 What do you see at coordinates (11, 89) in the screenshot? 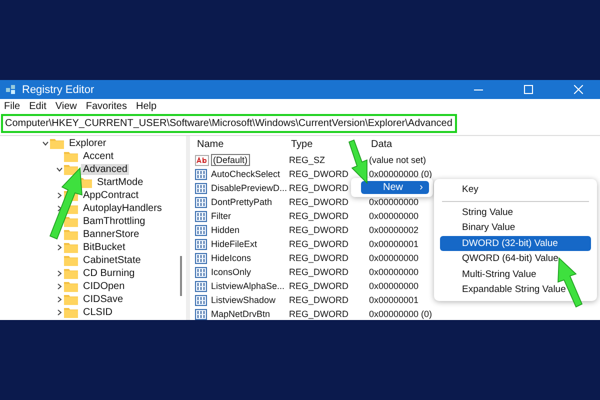
I see `app-icon` at bounding box center [11, 89].